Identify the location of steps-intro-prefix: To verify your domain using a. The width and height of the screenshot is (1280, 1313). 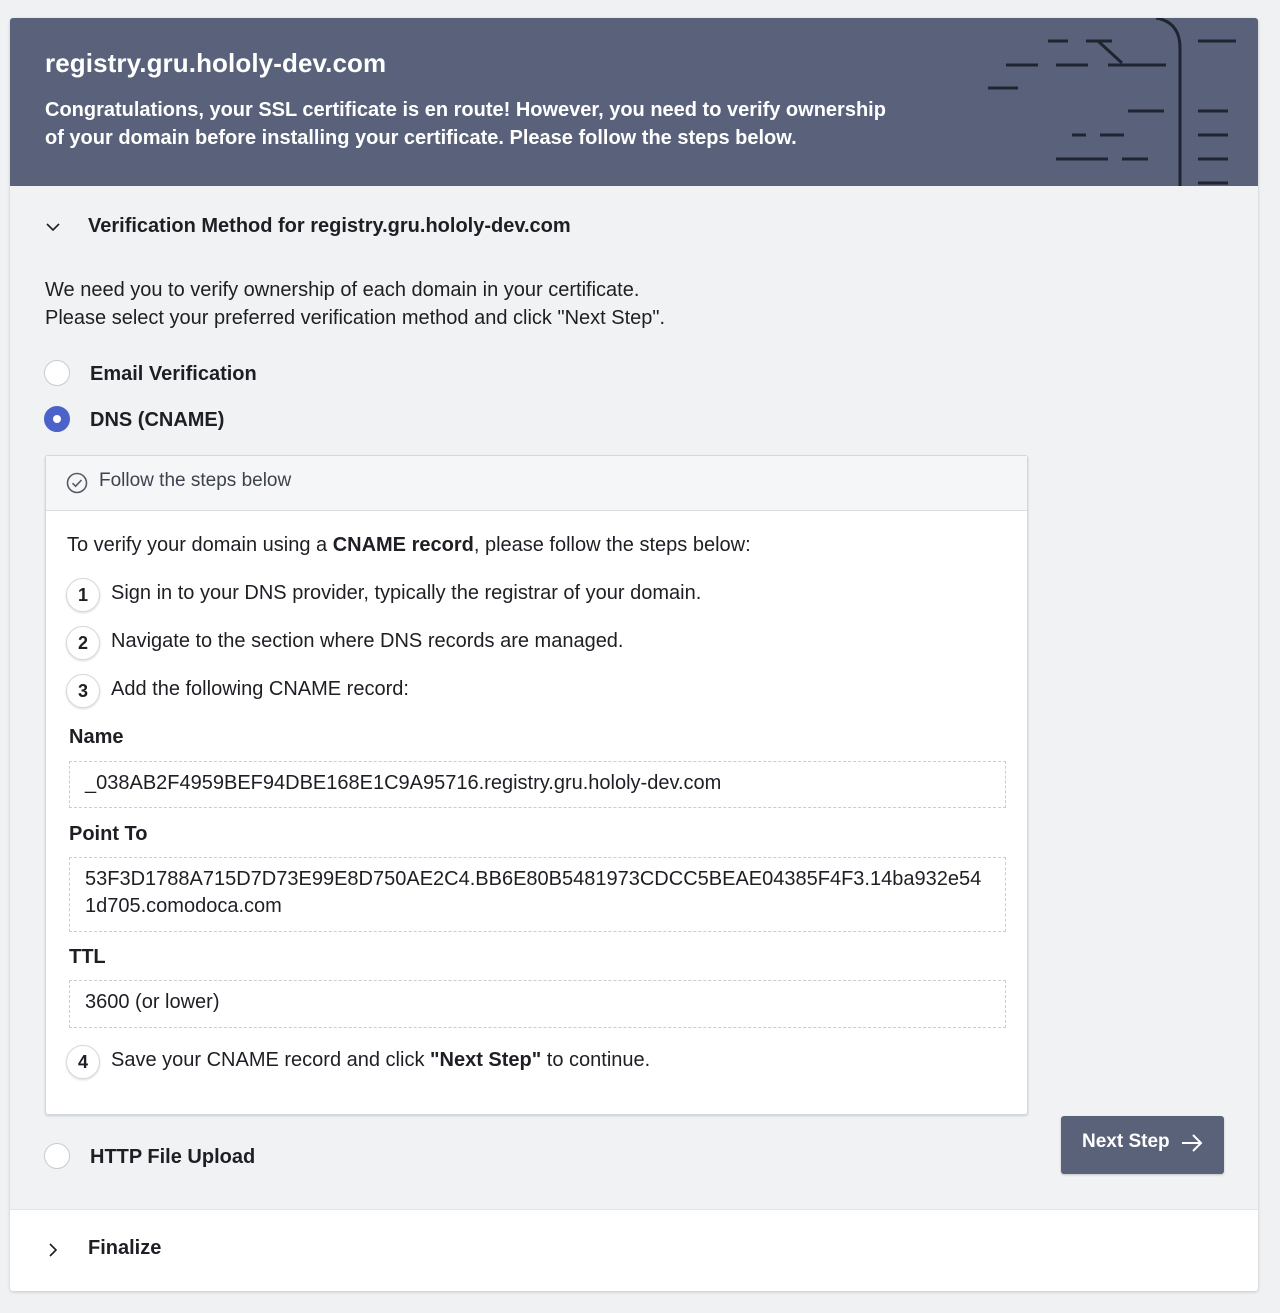
(200, 545).